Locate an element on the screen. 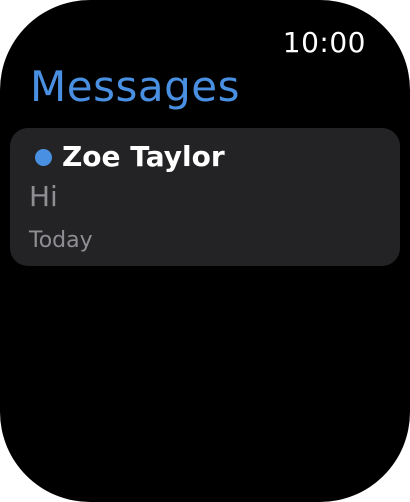 This screenshot has height=502, width=410. status-time: 10:00 is located at coordinates (324, 42).